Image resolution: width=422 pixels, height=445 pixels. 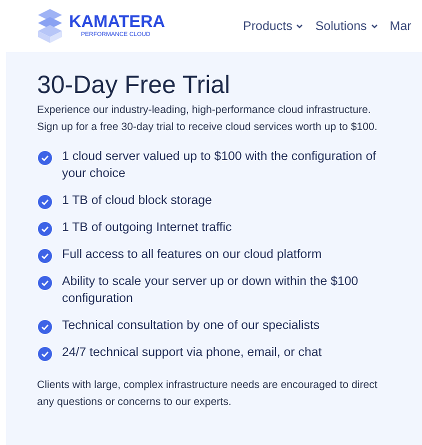 I want to click on nav-link: Mar, so click(x=401, y=26).